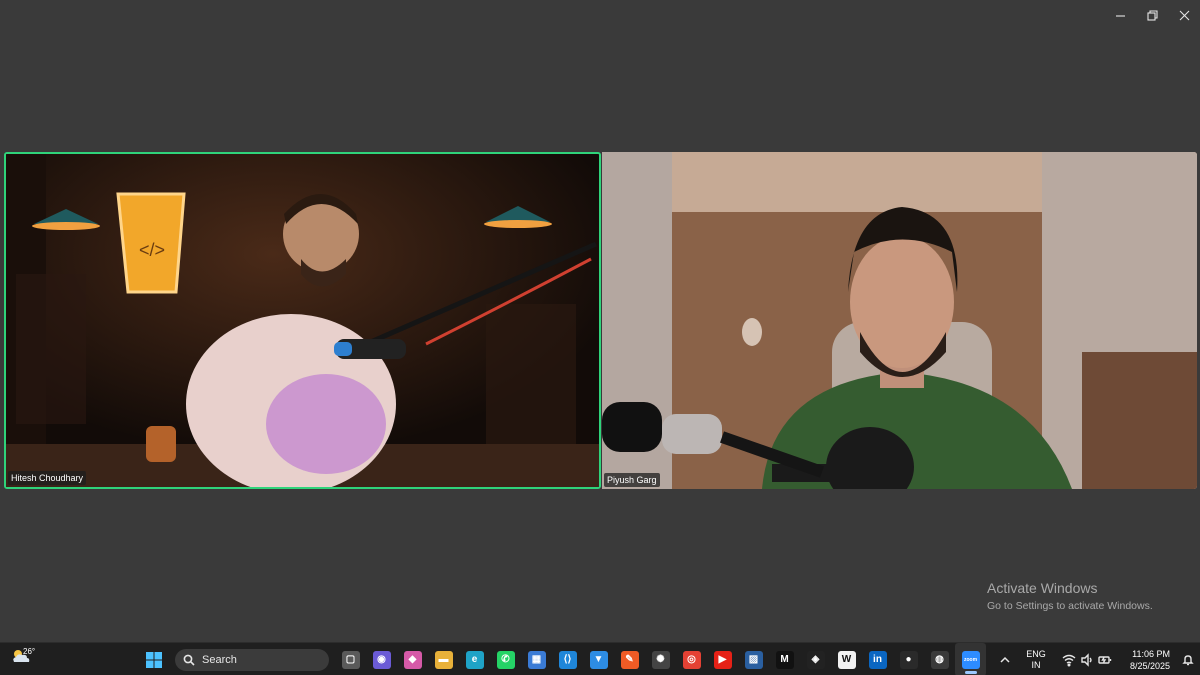  I want to click on chrome-icon: ◎, so click(691, 659).